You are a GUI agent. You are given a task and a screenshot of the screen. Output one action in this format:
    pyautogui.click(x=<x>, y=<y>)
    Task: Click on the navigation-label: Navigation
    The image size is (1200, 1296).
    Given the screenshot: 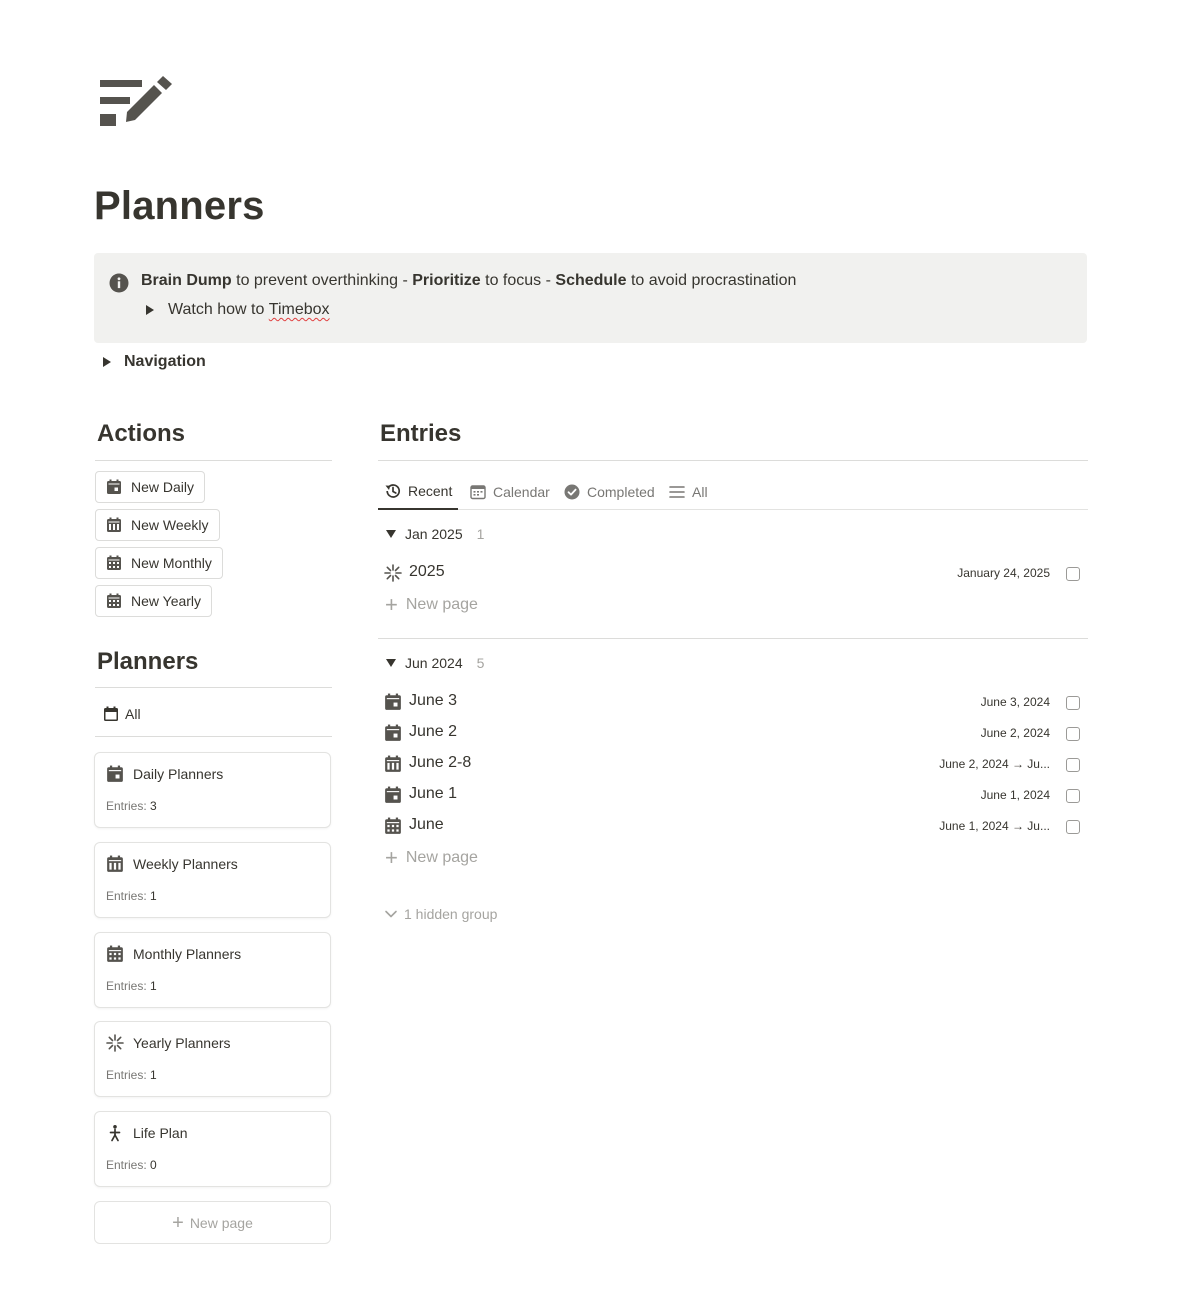 What is the action you would take?
    pyautogui.click(x=165, y=361)
    